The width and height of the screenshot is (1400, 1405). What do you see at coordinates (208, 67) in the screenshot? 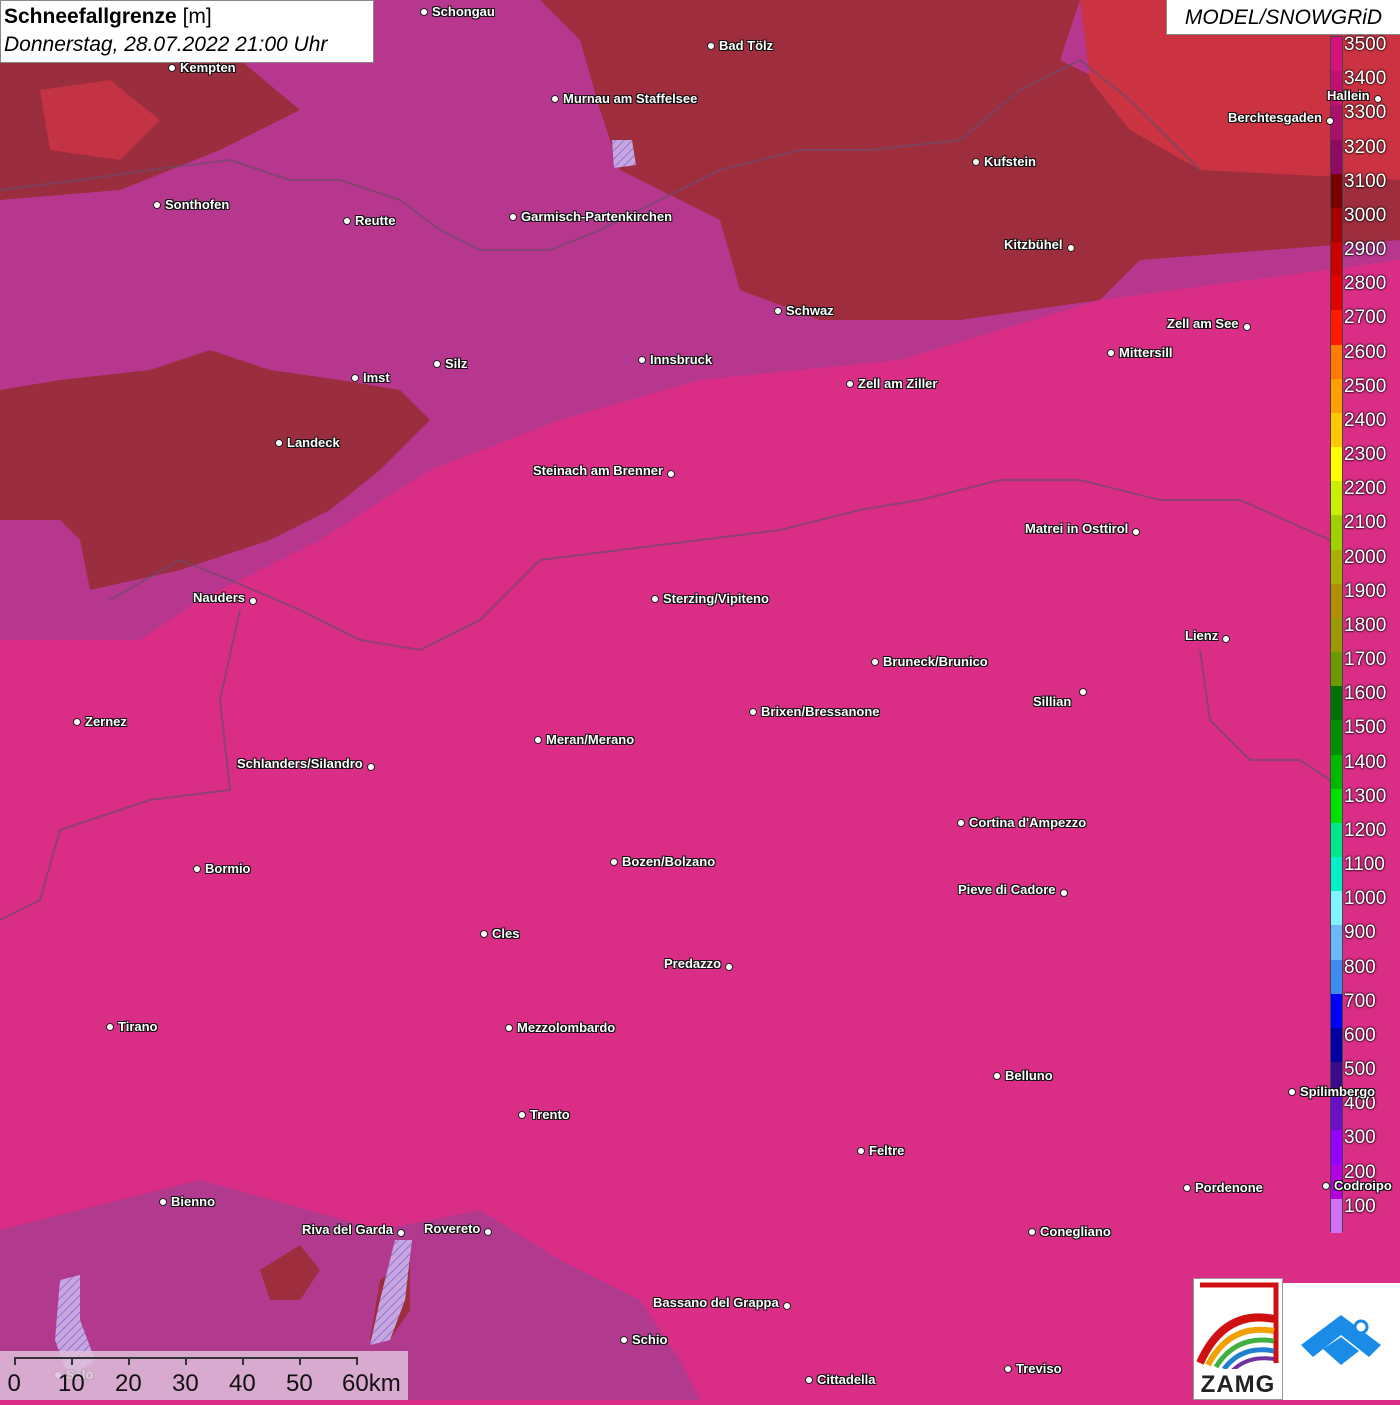
I see `city-label: Kempten` at bounding box center [208, 67].